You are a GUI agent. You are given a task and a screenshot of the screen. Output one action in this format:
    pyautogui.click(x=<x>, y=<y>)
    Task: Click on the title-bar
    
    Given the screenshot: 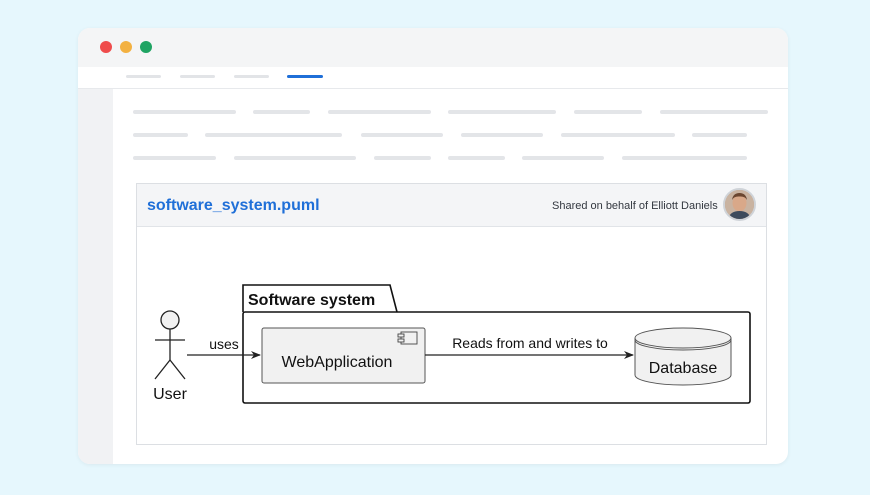 What is the action you would take?
    pyautogui.click(x=433, y=47)
    